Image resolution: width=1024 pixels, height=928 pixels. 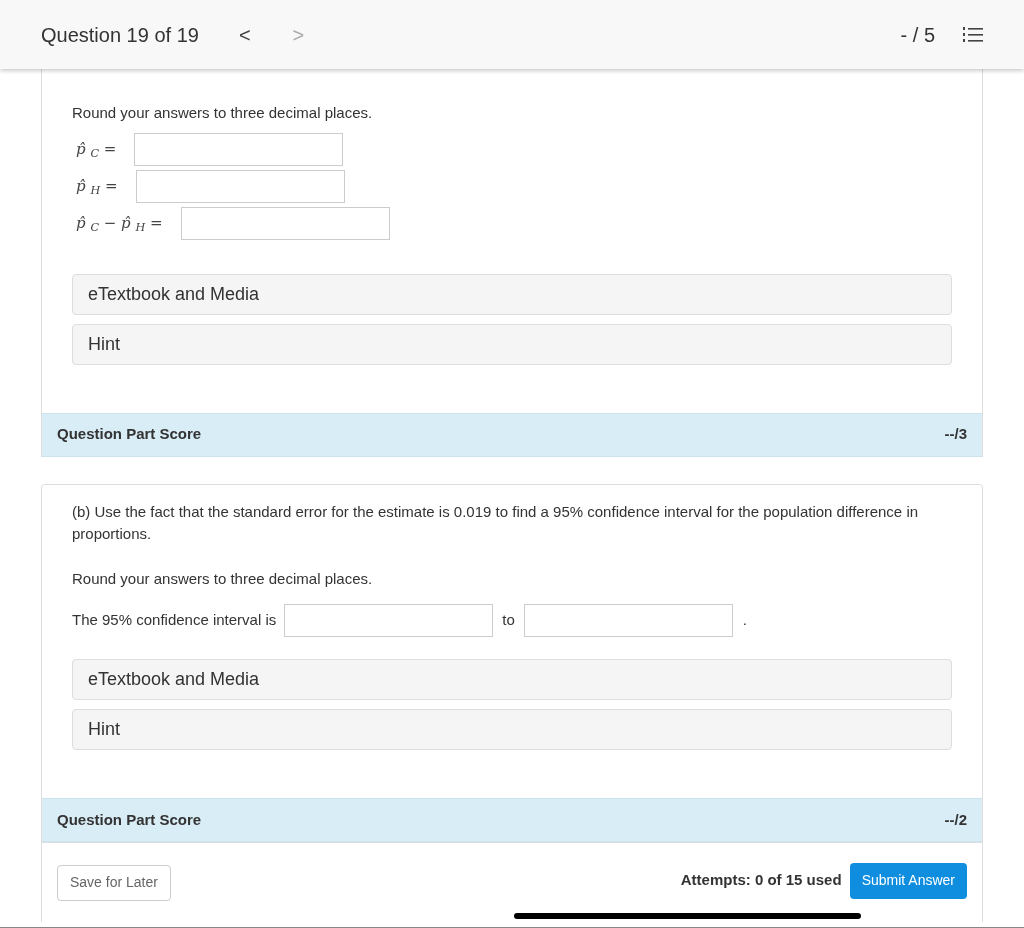 I want to click on math-label: p̂ $_{H}$ =, so click(x=97, y=186).